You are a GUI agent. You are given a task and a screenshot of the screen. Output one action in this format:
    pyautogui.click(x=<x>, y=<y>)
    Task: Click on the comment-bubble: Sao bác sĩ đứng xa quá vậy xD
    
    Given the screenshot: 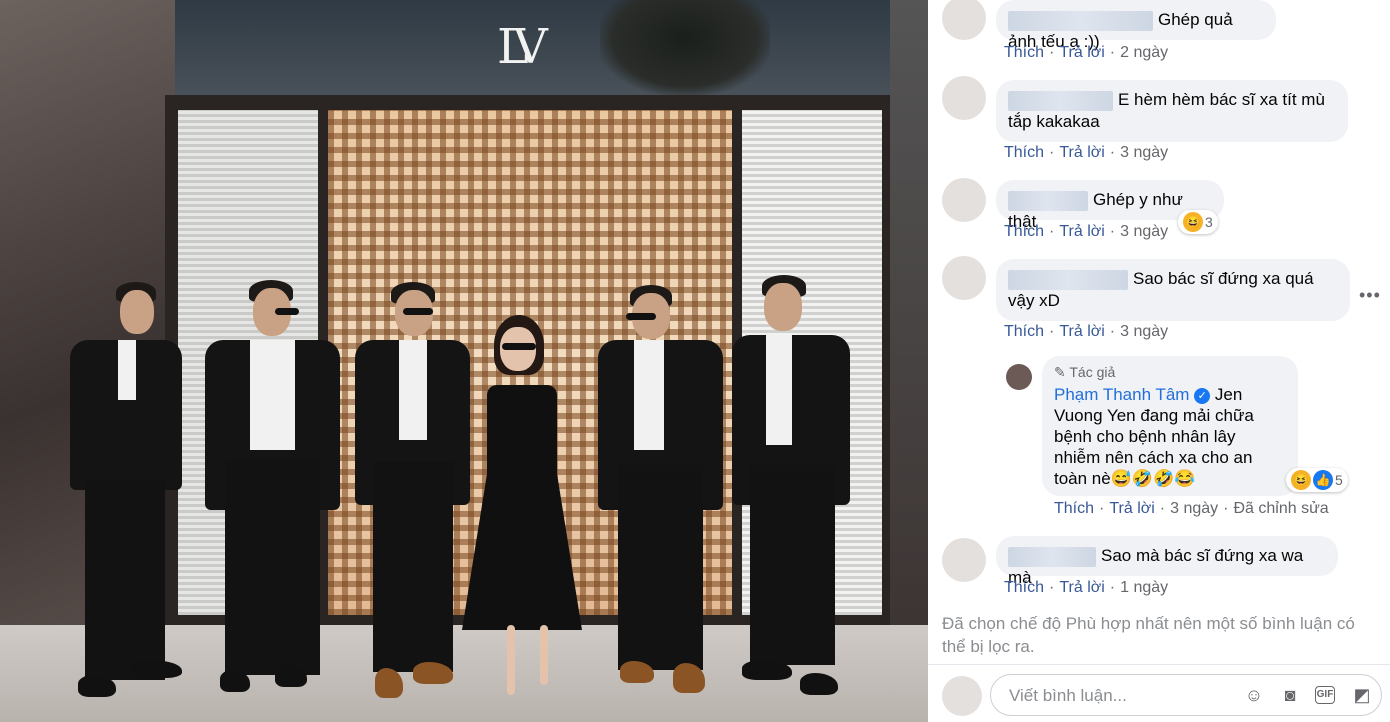 What is the action you would take?
    pyautogui.click(x=1173, y=290)
    